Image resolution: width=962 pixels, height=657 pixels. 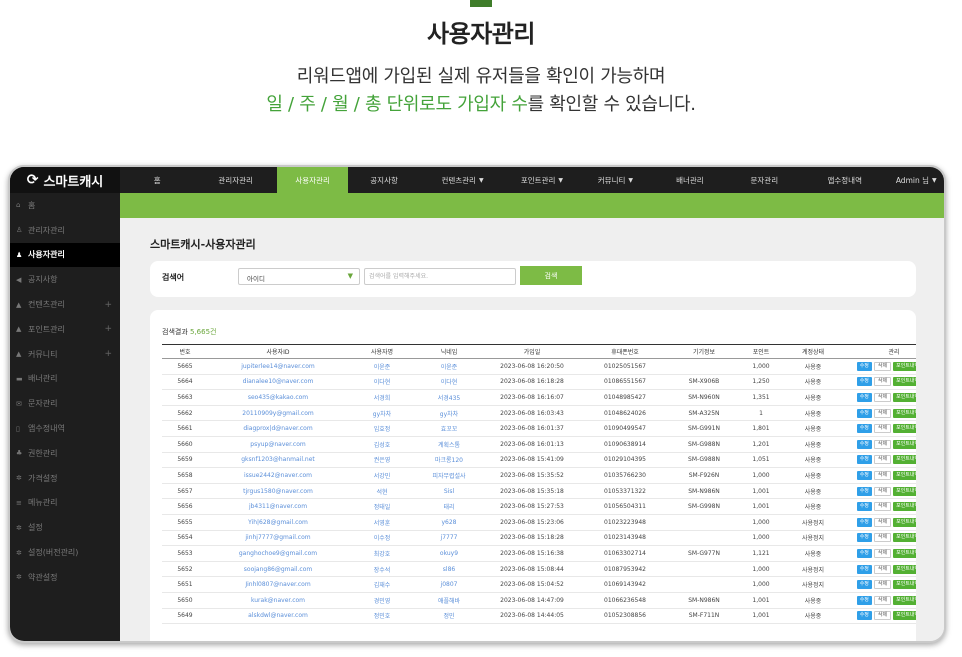 I want to click on table-cell: jinhj7777@gmail.com, so click(x=278, y=538).